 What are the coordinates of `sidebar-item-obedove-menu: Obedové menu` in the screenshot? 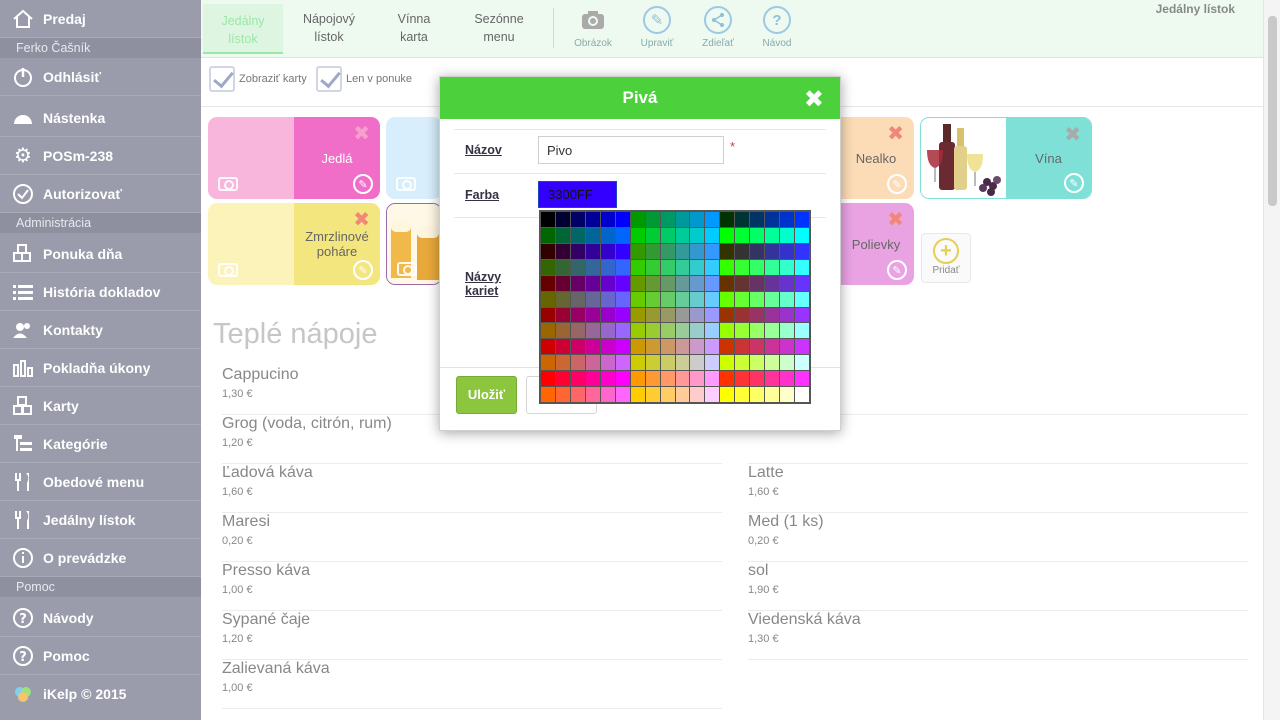 It's located at (100, 482).